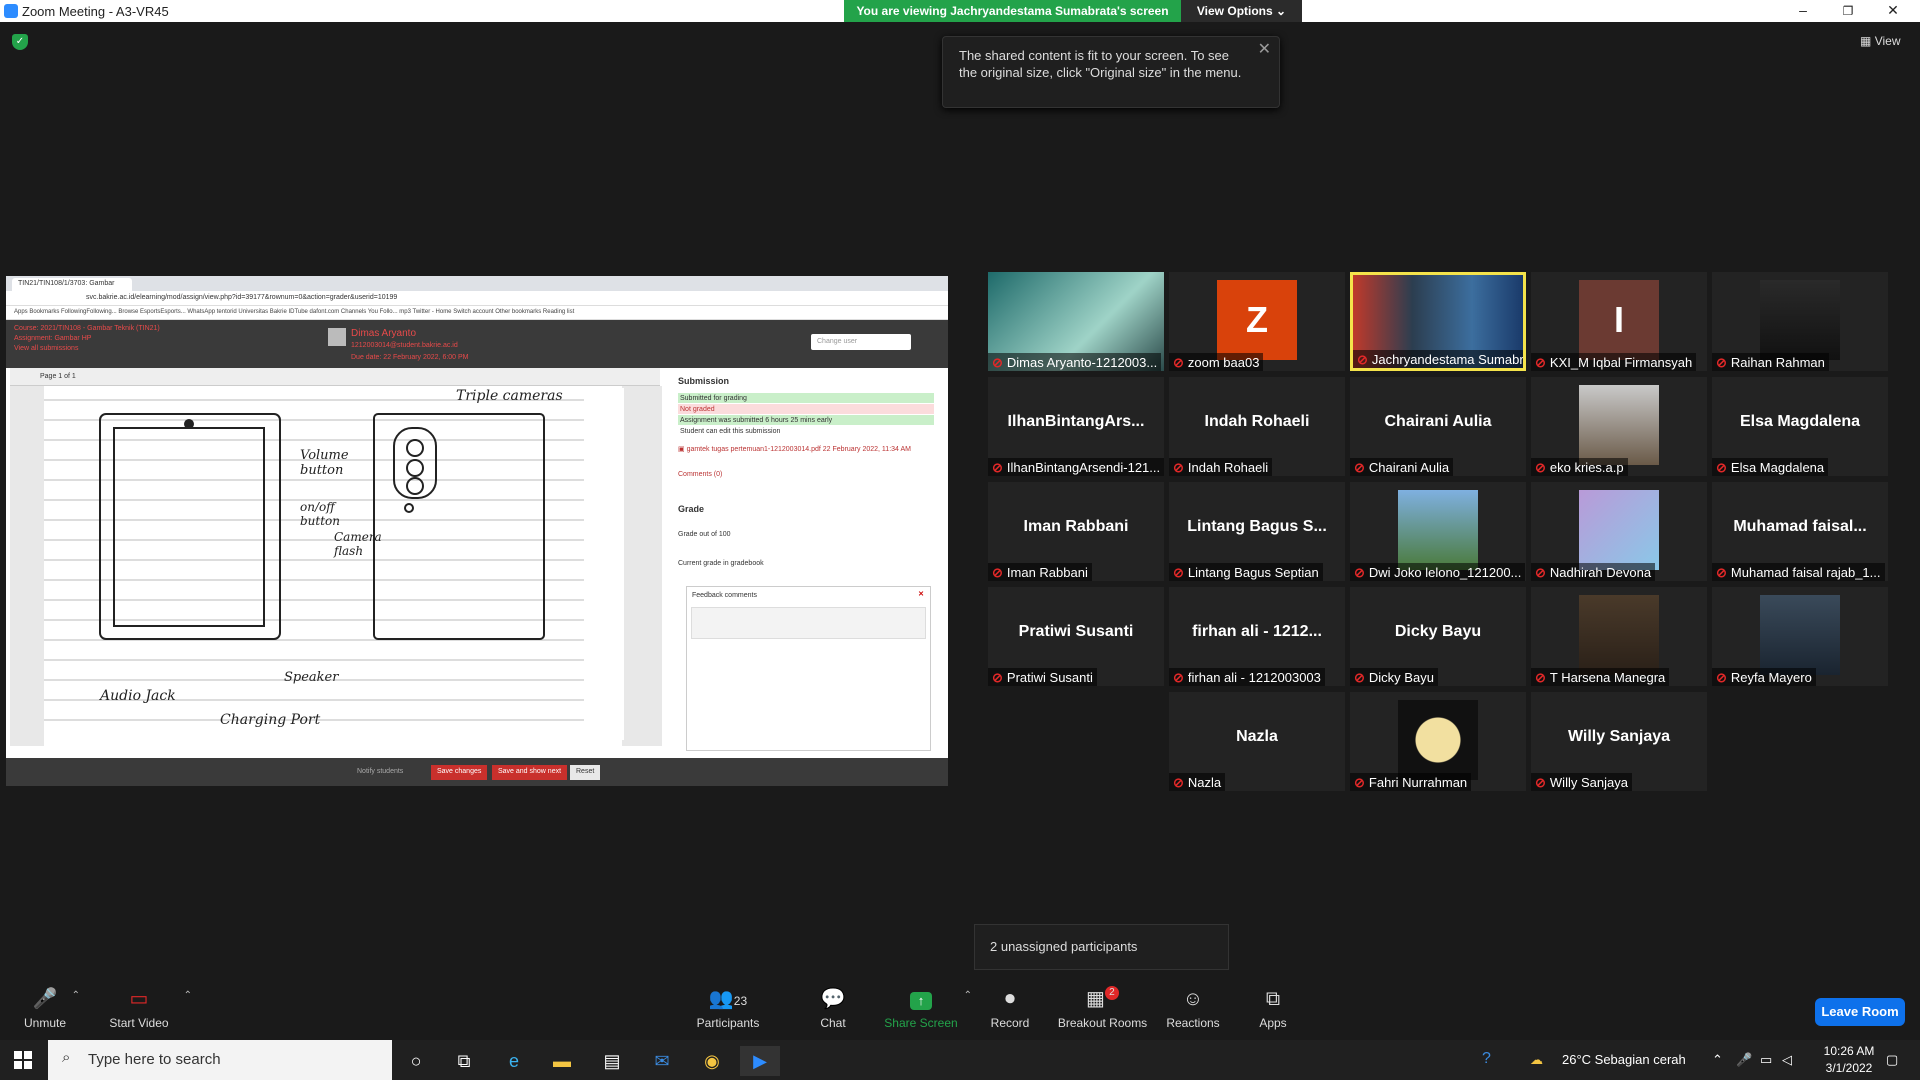 The image size is (1920, 1080). I want to click on maximize-button: ❐, so click(1848, 11).